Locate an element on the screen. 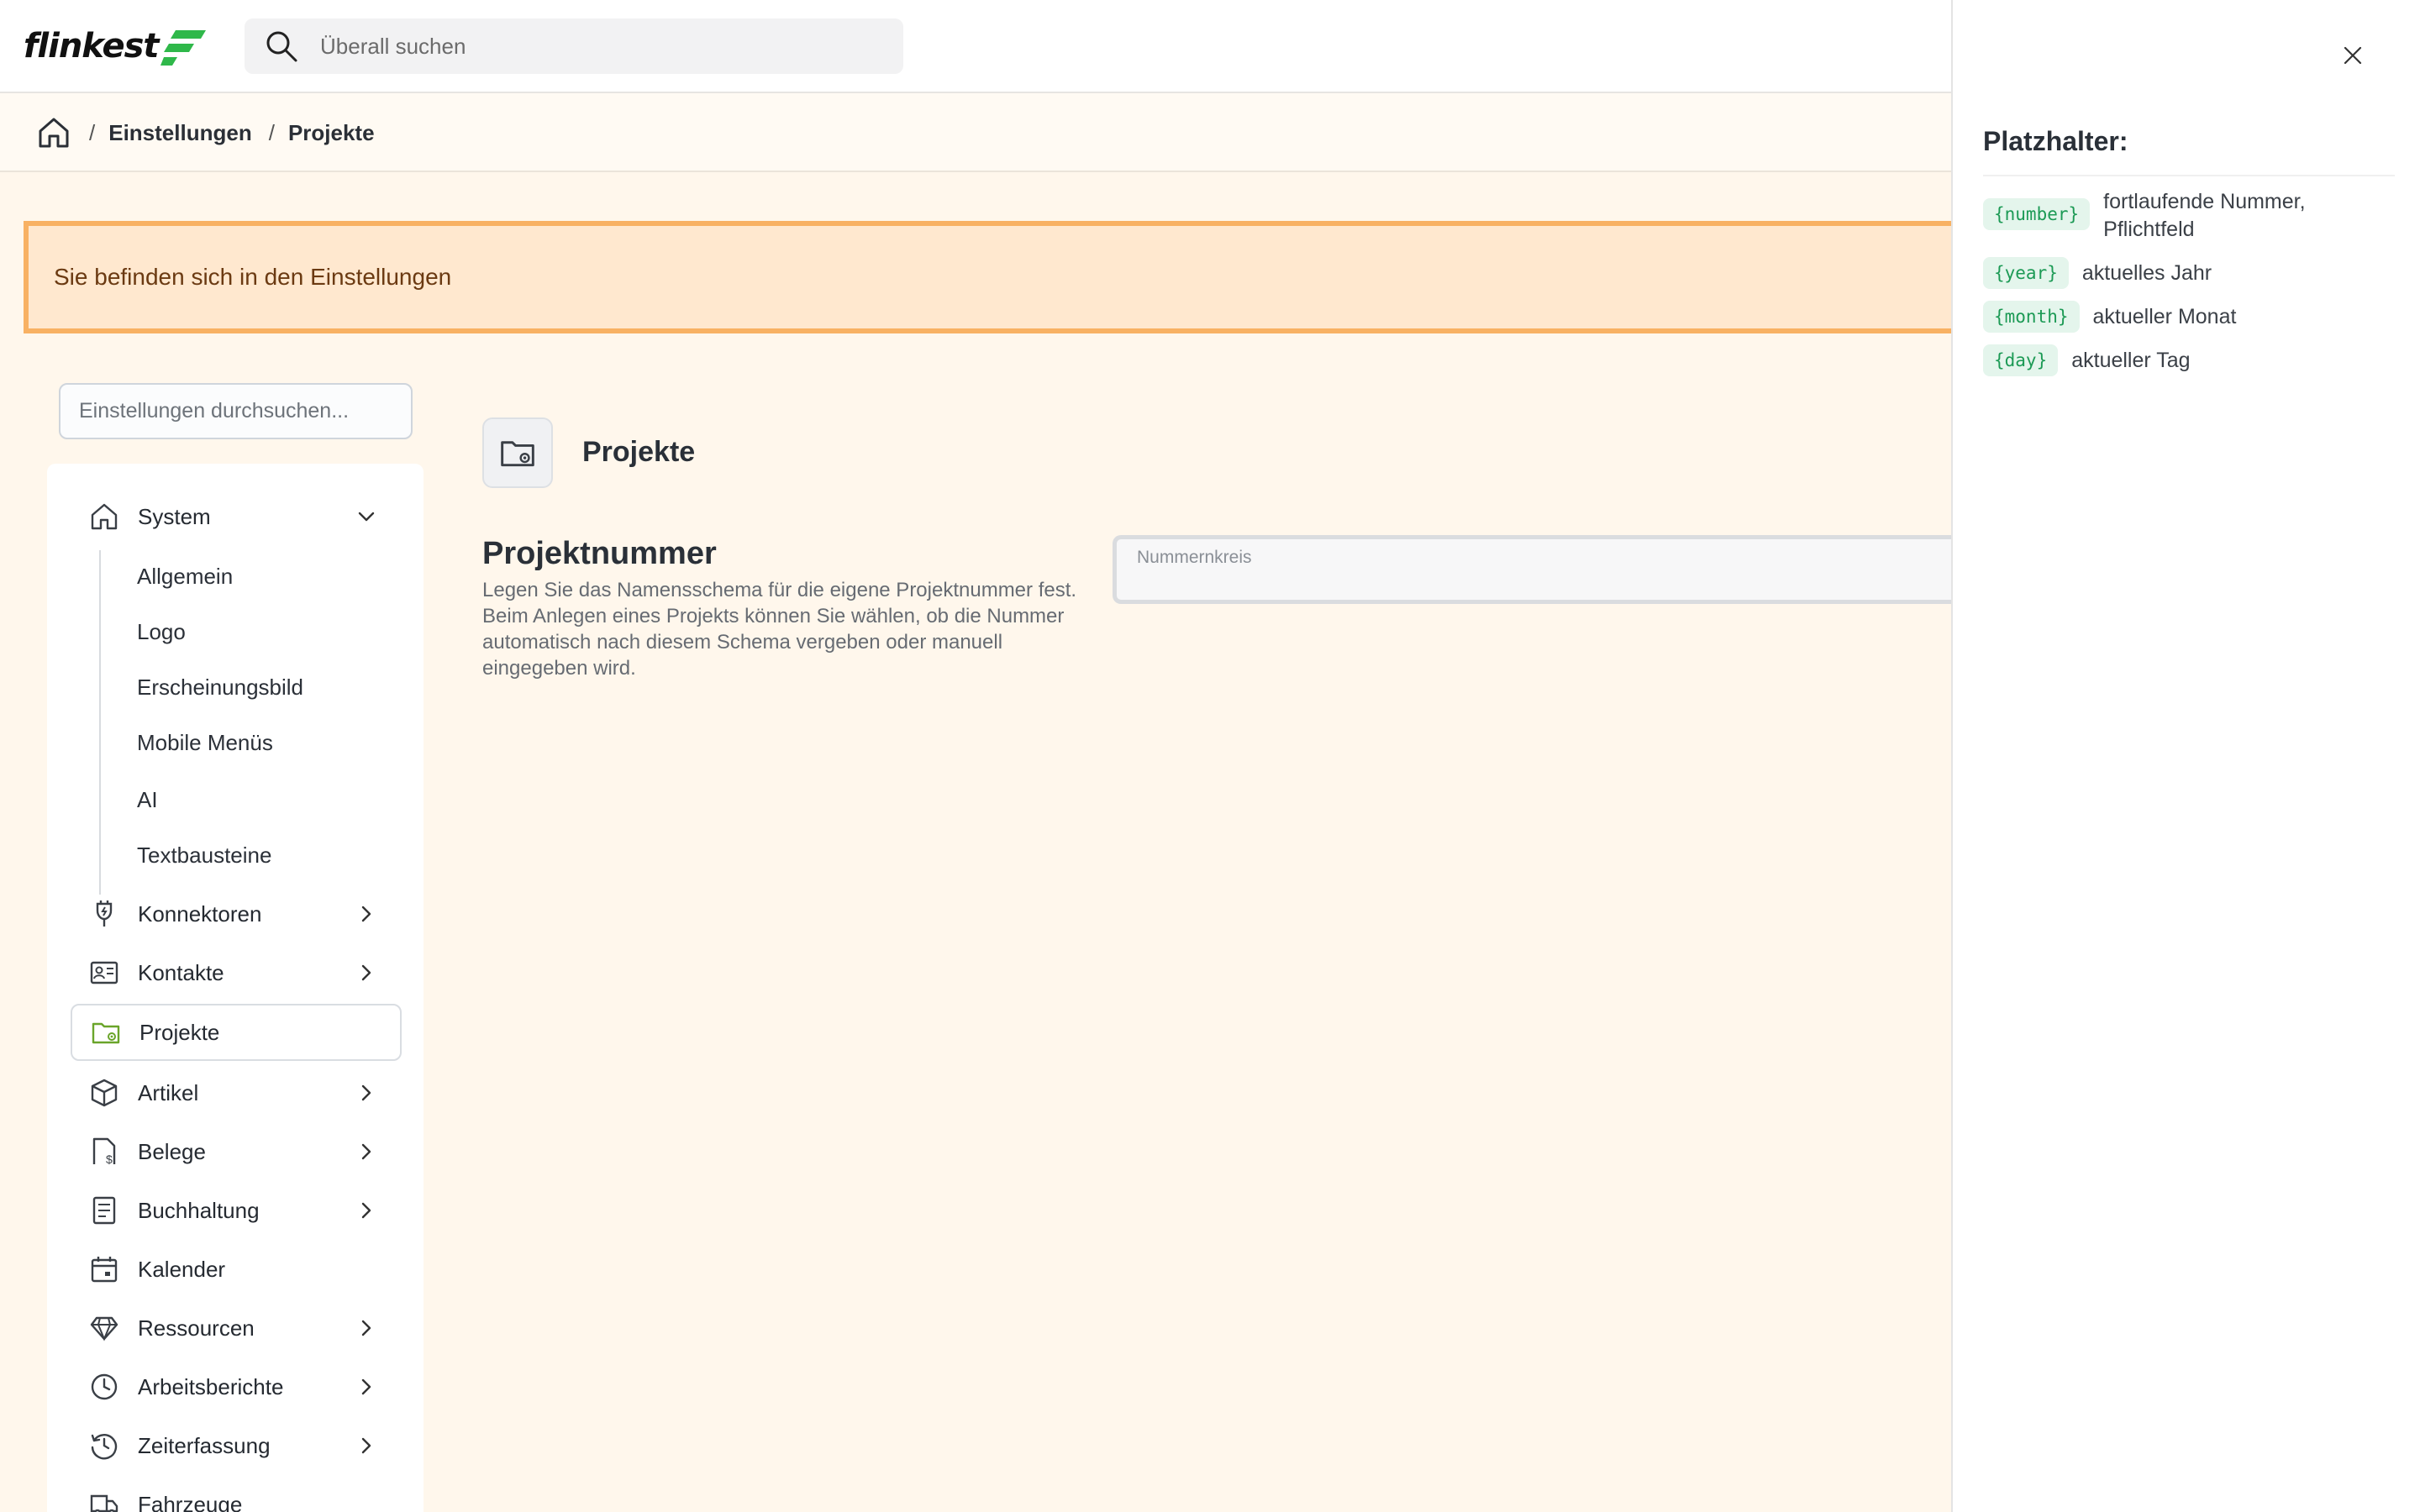 This screenshot has width=2420, height=1512. sidebar-subitem-ai: AI is located at coordinates (147, 799).